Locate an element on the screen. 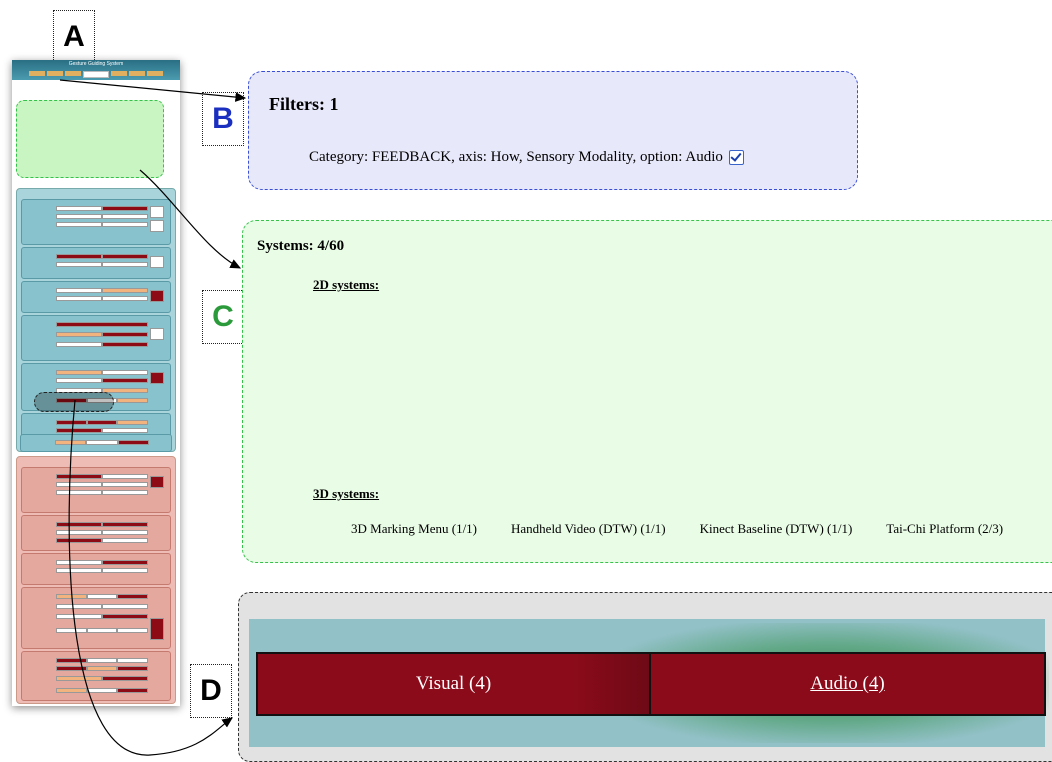 This screenshot has width=1052, height=762. callout-d-label: D is located at coordinates (211, 691).